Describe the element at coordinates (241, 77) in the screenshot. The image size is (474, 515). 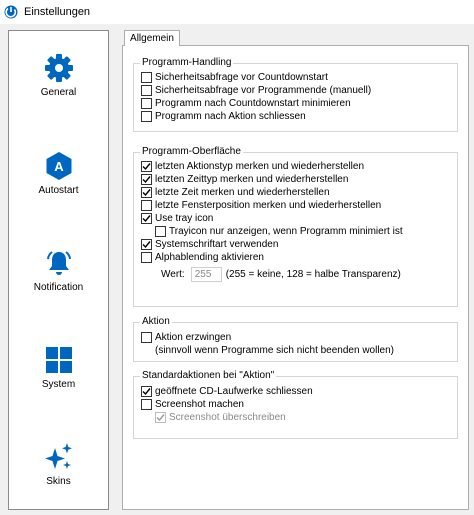
I see `option-label: Sicherheitsabfrage vor Countdownstart` at that location.